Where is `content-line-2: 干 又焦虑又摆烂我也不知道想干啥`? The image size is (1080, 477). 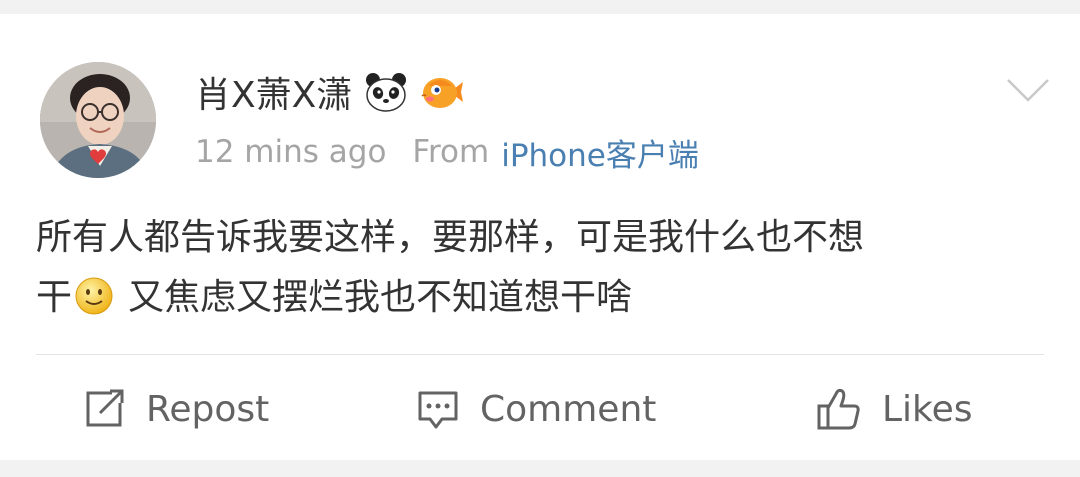
content-line-2: 干 又焦虑又摆烂我也不知道想干啥 is located at coordinates (541, 298).